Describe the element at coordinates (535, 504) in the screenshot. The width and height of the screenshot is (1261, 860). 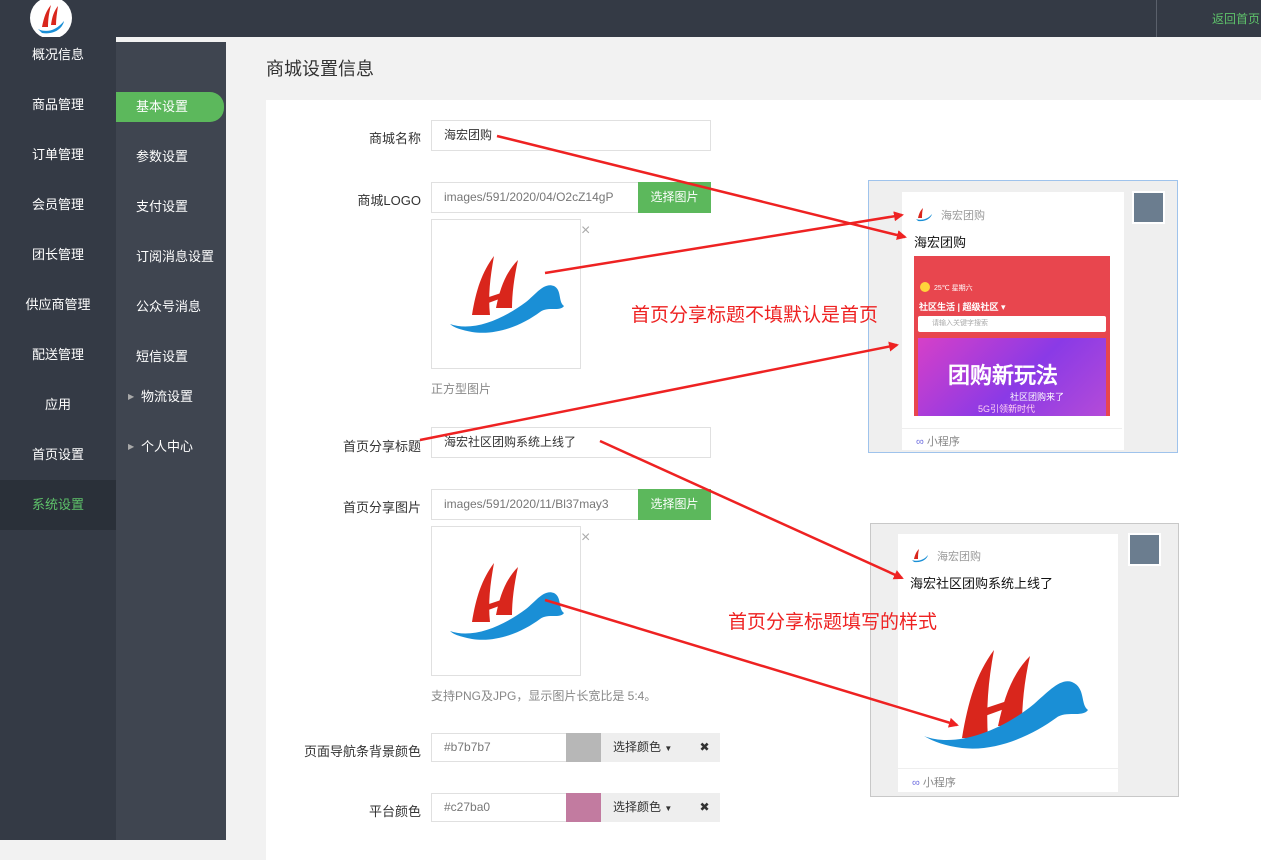
I see `share-image-path-input: images/591/2020/11/Bl37may3` at that location.